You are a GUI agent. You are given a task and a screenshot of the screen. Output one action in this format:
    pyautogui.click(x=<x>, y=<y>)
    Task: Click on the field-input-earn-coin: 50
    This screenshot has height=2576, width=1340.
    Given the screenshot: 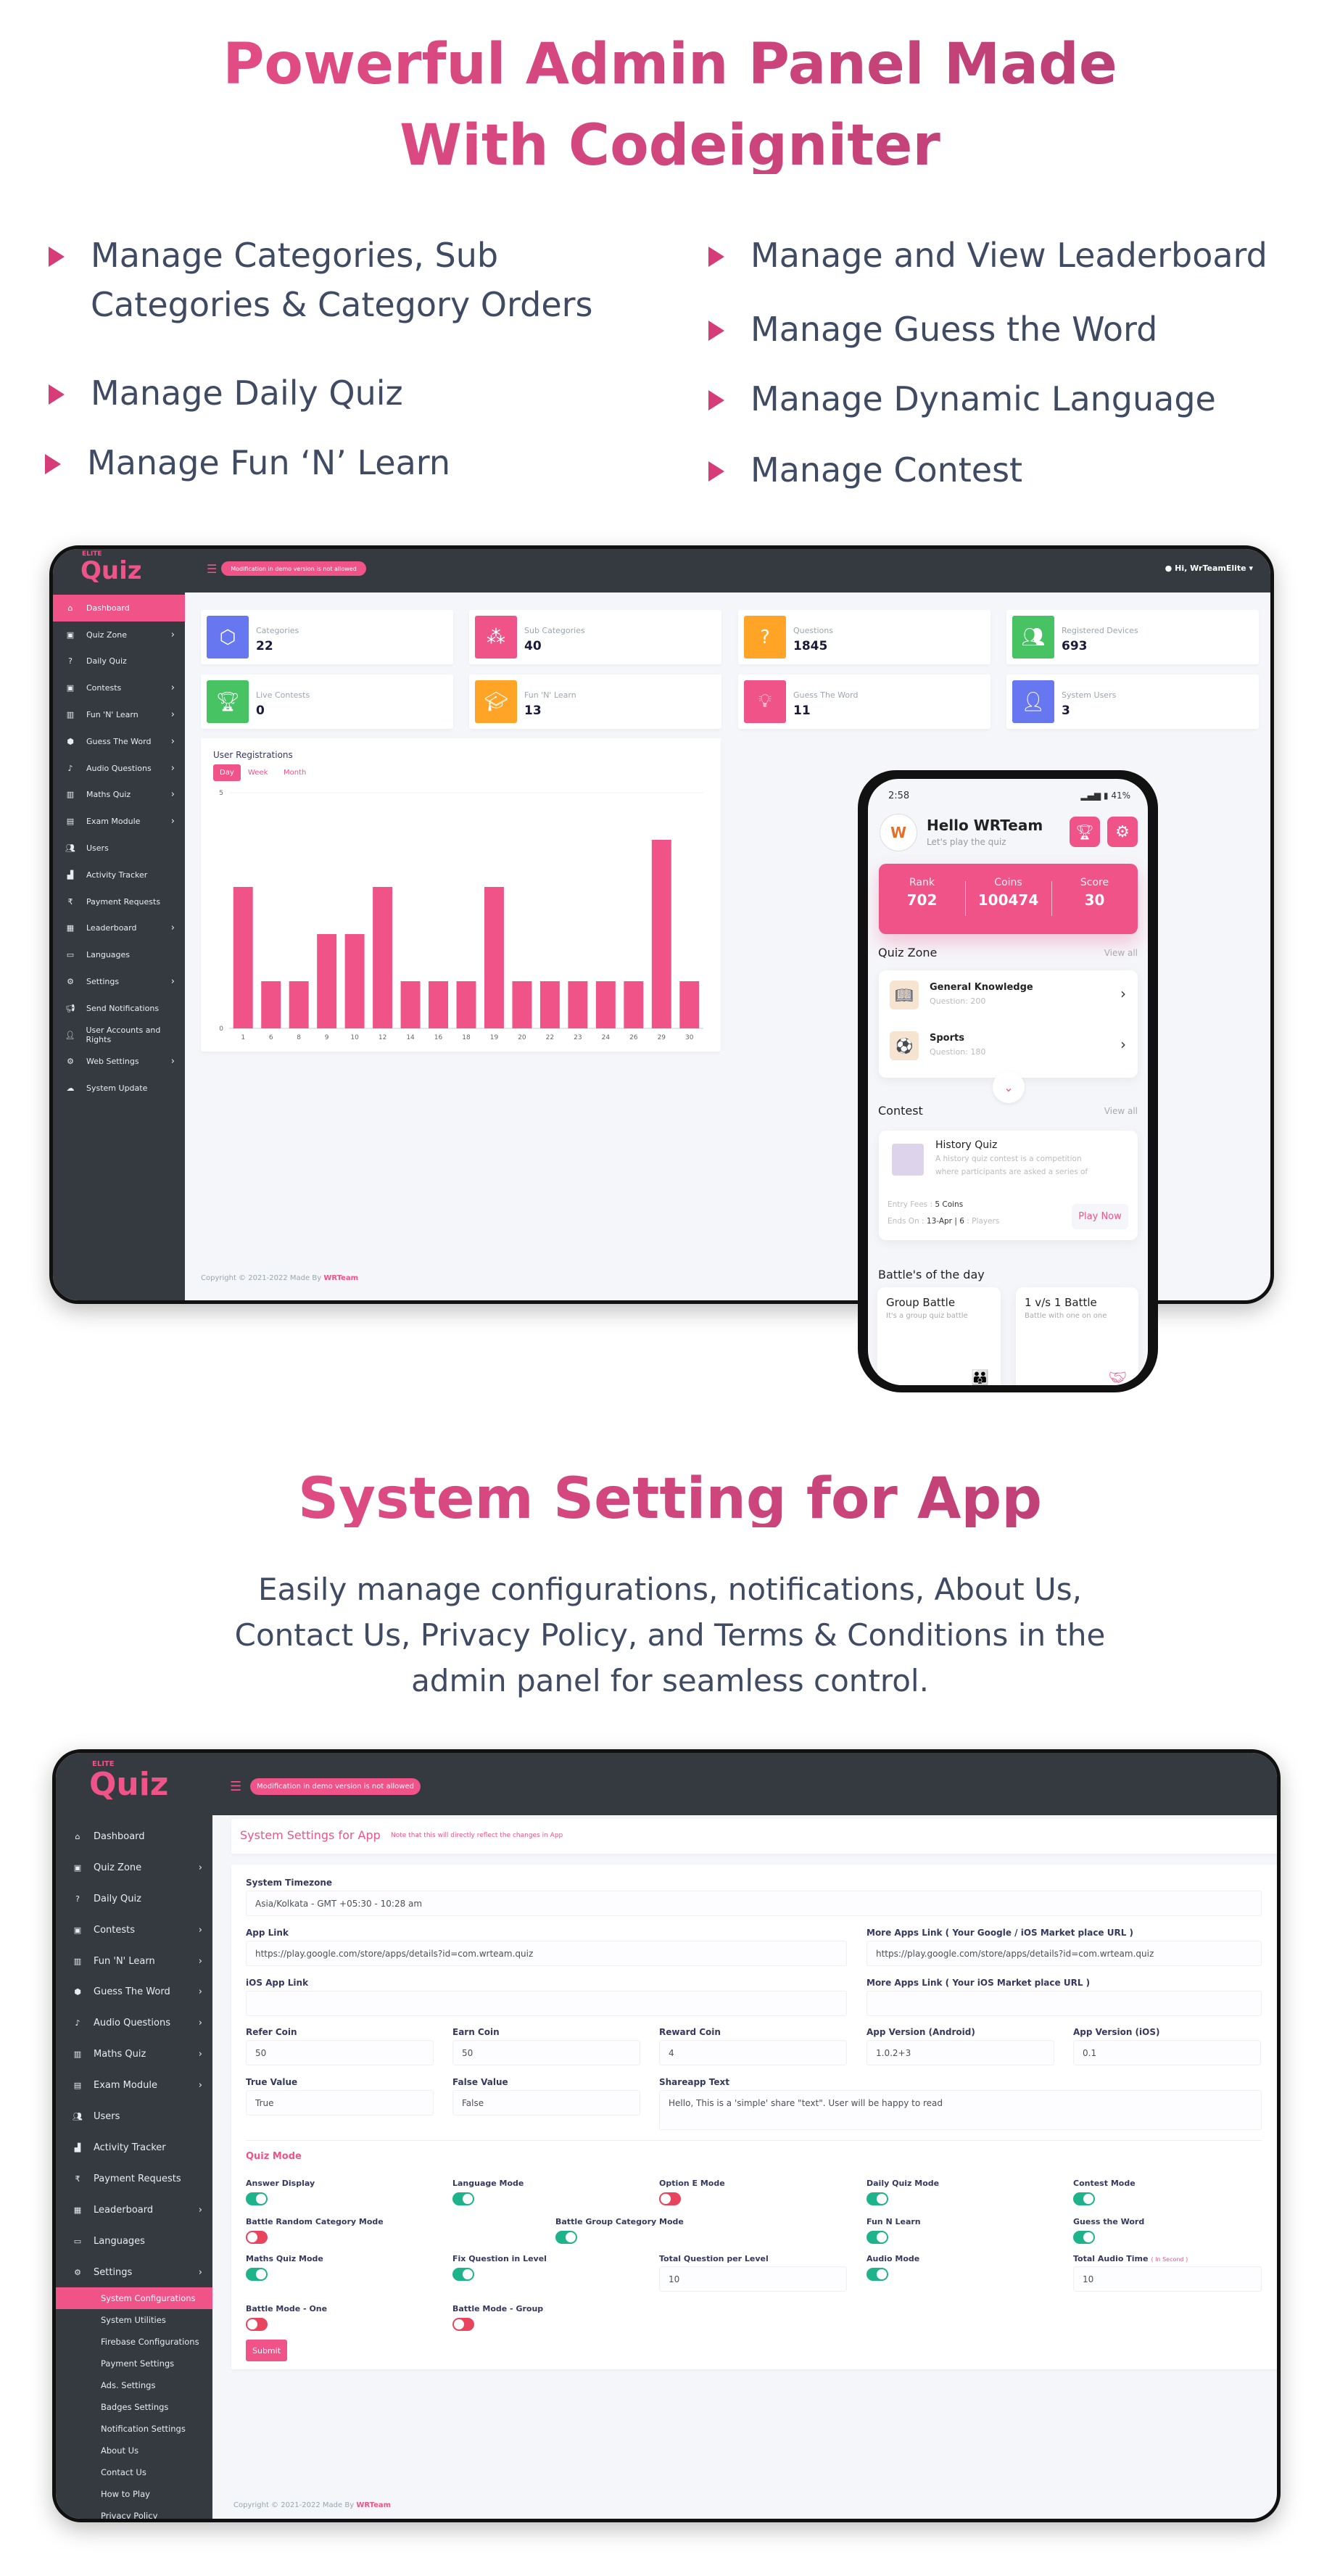 What is the action you would take?
    pyautogui.click(x=546, y=2052)
    